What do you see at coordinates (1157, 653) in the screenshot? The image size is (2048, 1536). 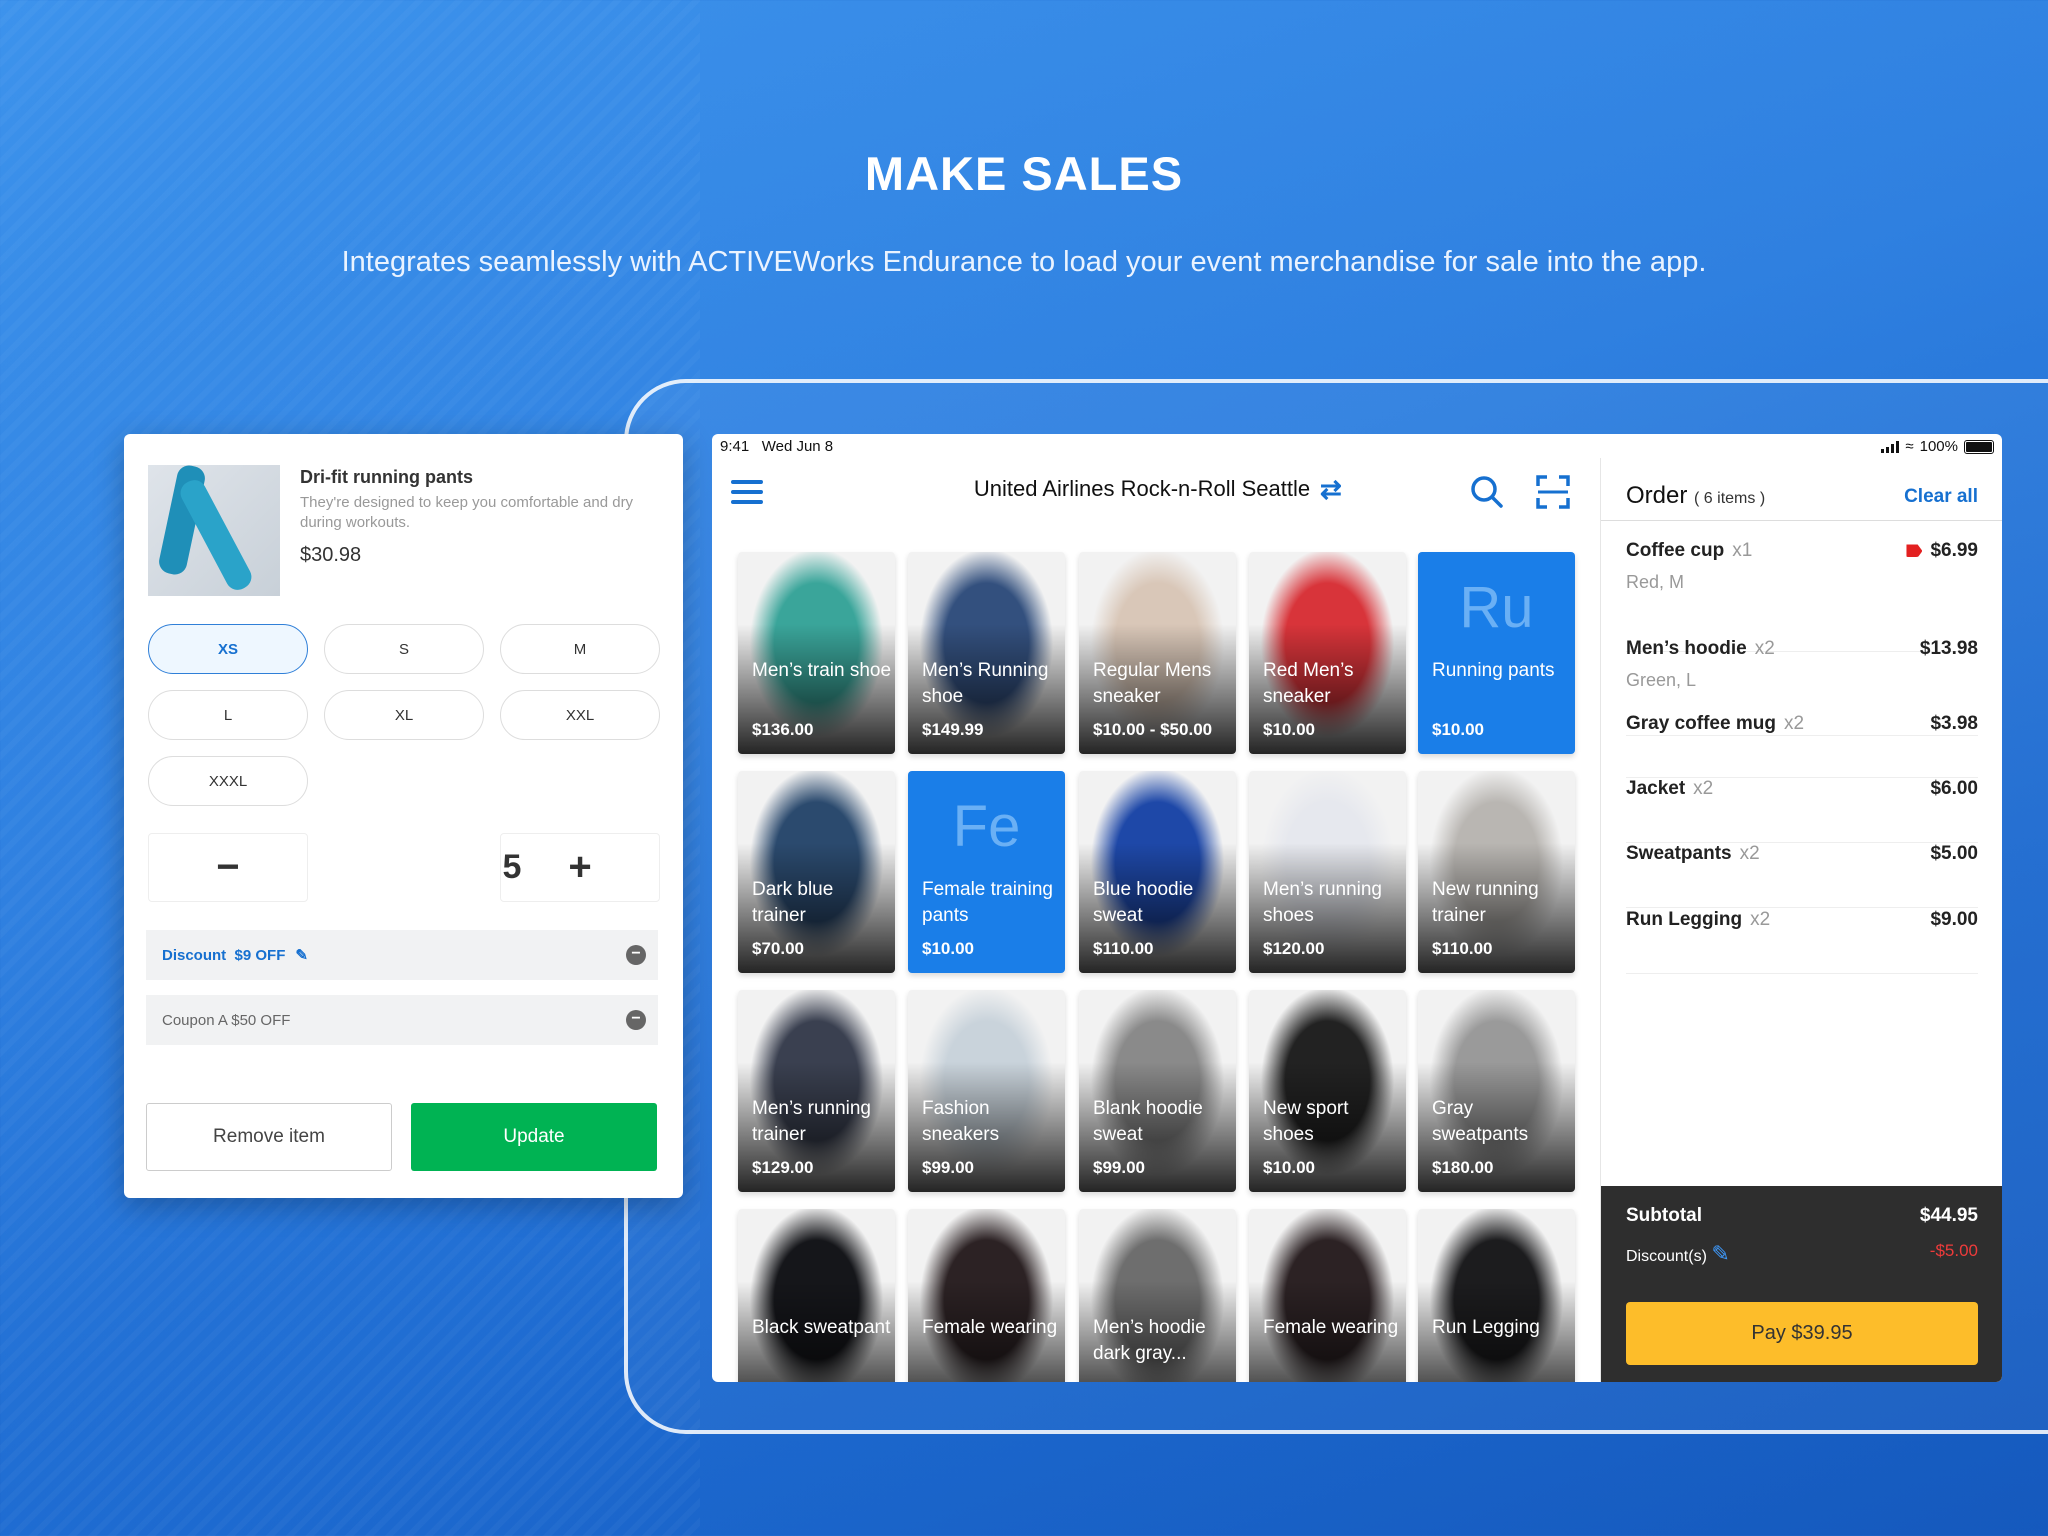 I see `product-tile: Regular Mens sneaker $10.00 - $50.00` at bounding box center [1157, 653].